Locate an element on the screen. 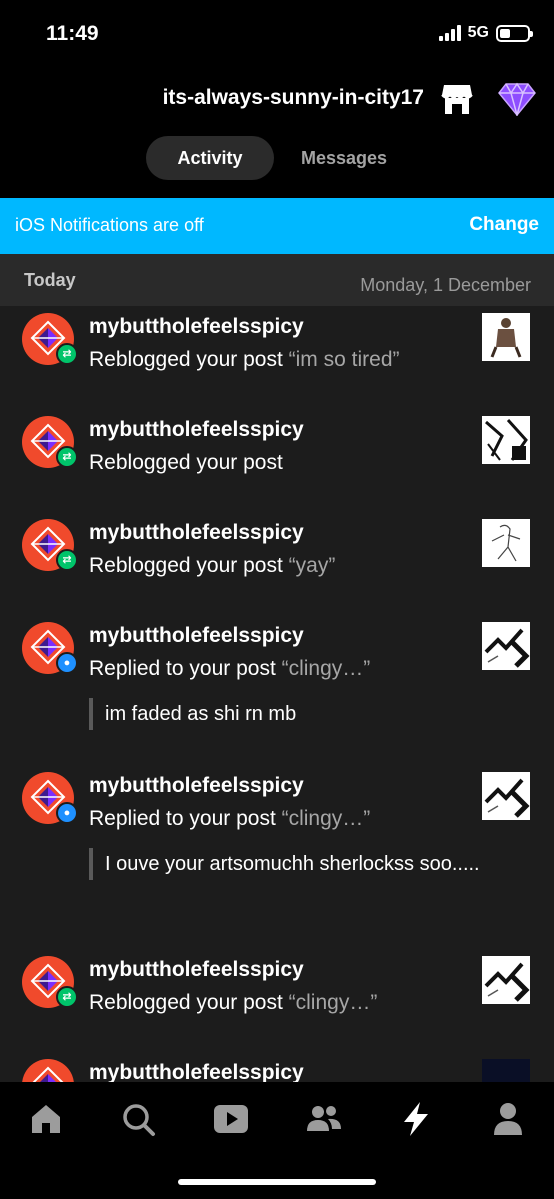  day-header: Today Monday, 1 December is located at coordinates (277, 280).